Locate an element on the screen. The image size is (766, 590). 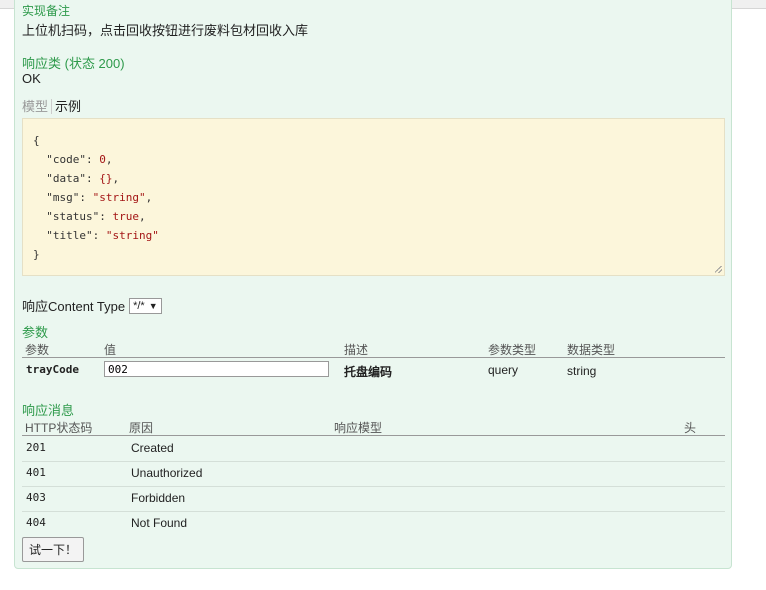
model-example-tabs: 模型 示例 is located at coordinates (51, 105).